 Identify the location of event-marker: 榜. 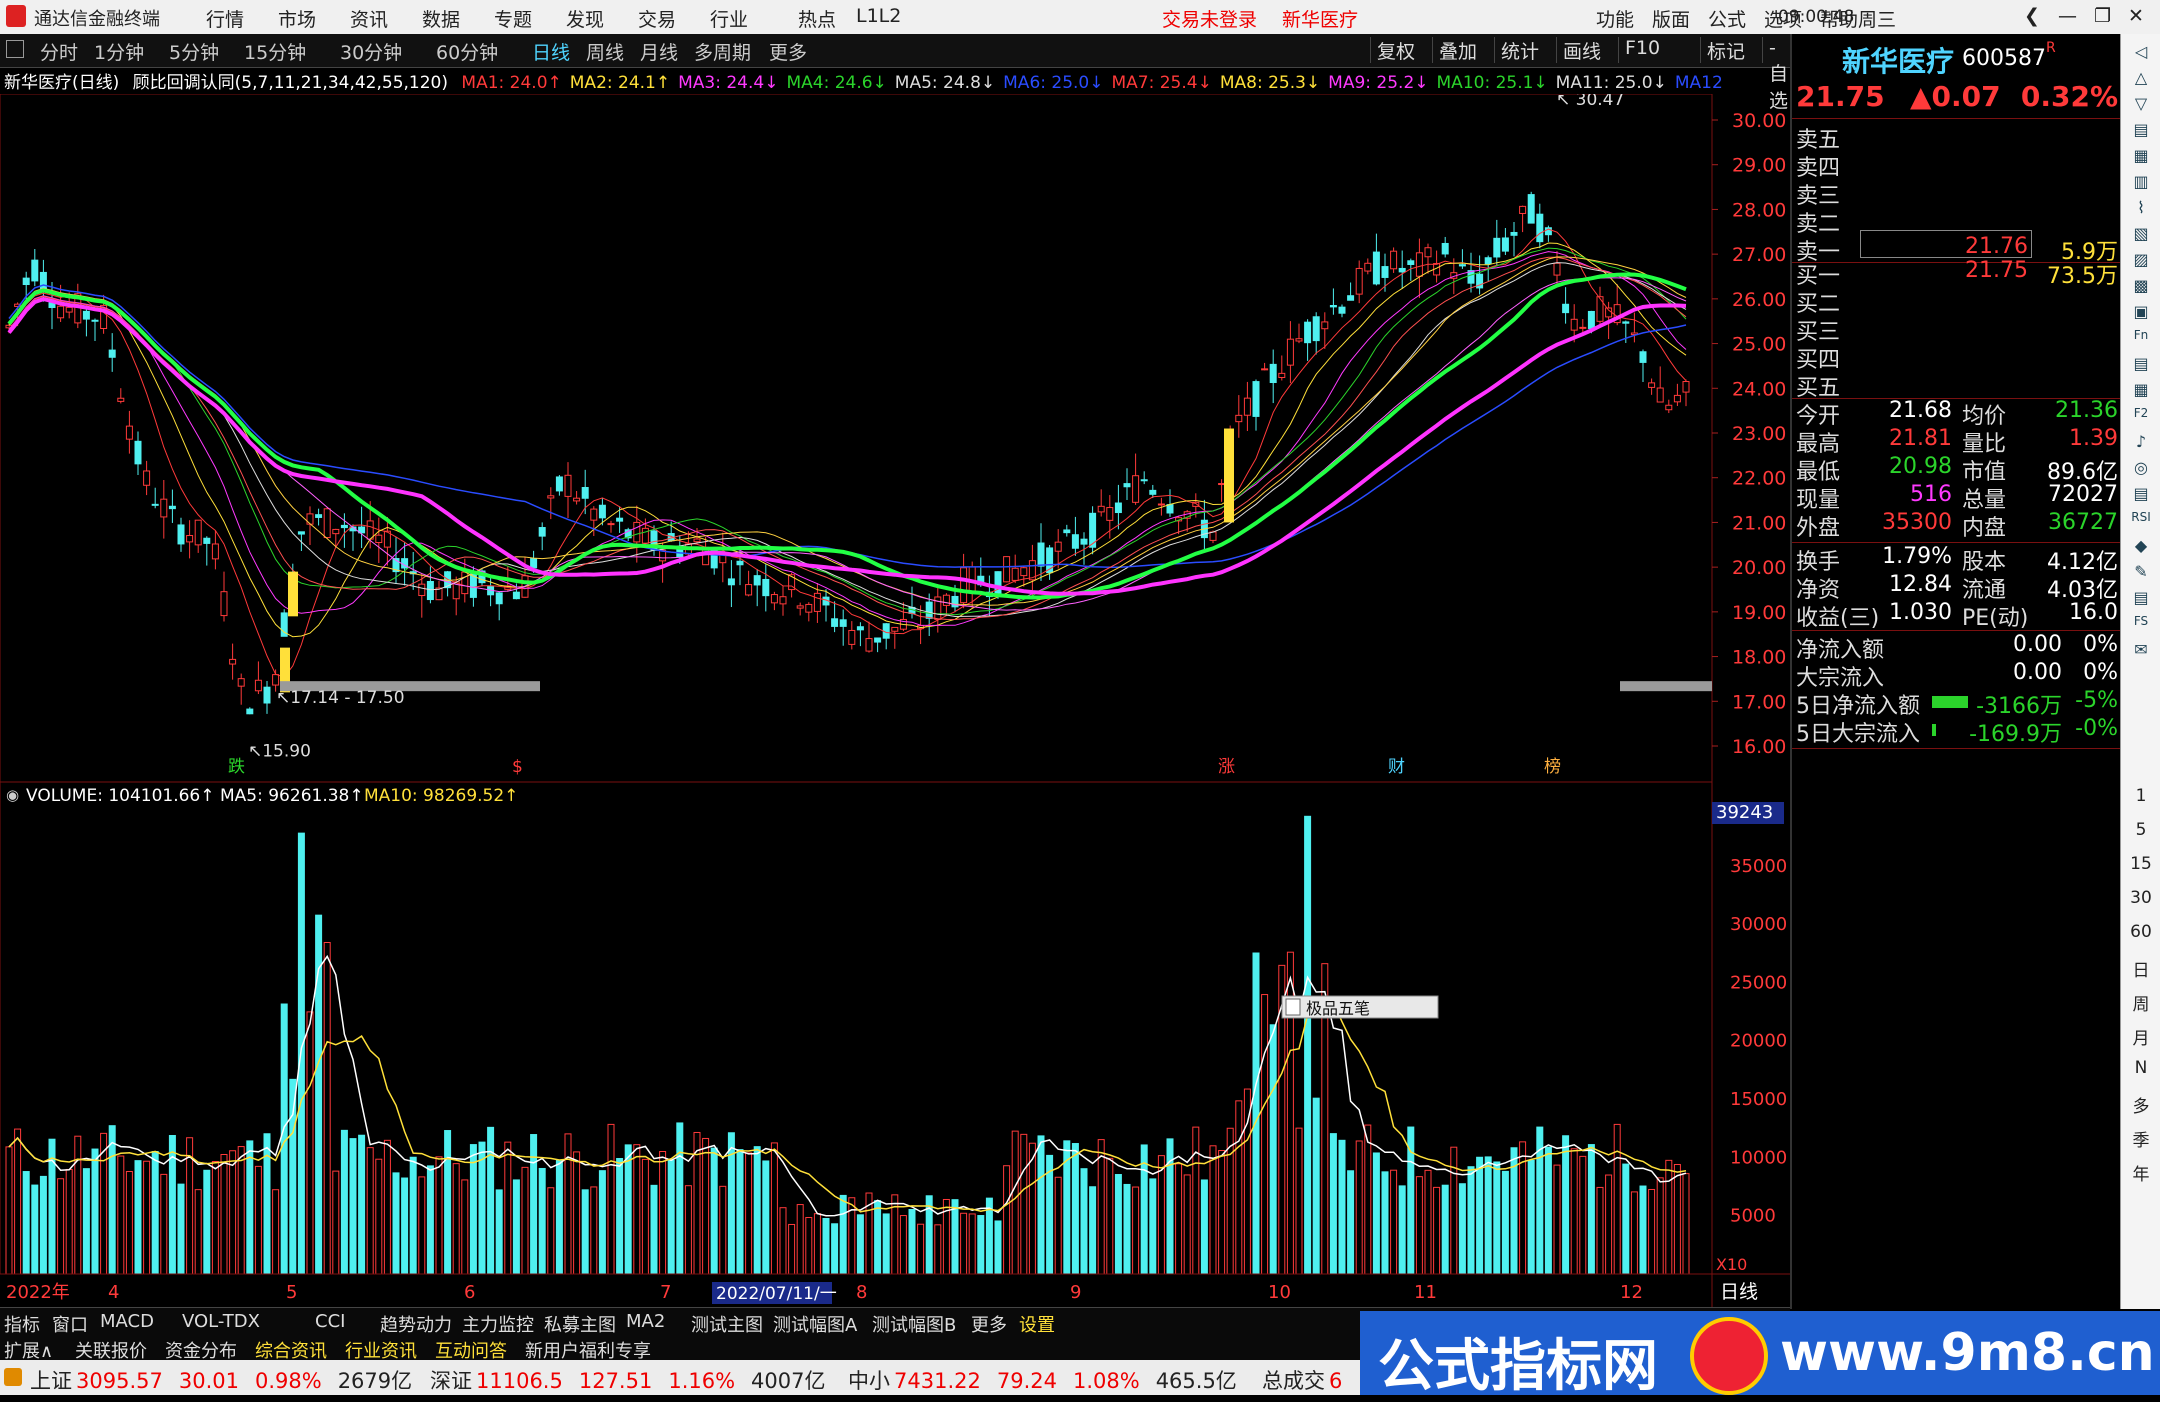
(1552, 767).